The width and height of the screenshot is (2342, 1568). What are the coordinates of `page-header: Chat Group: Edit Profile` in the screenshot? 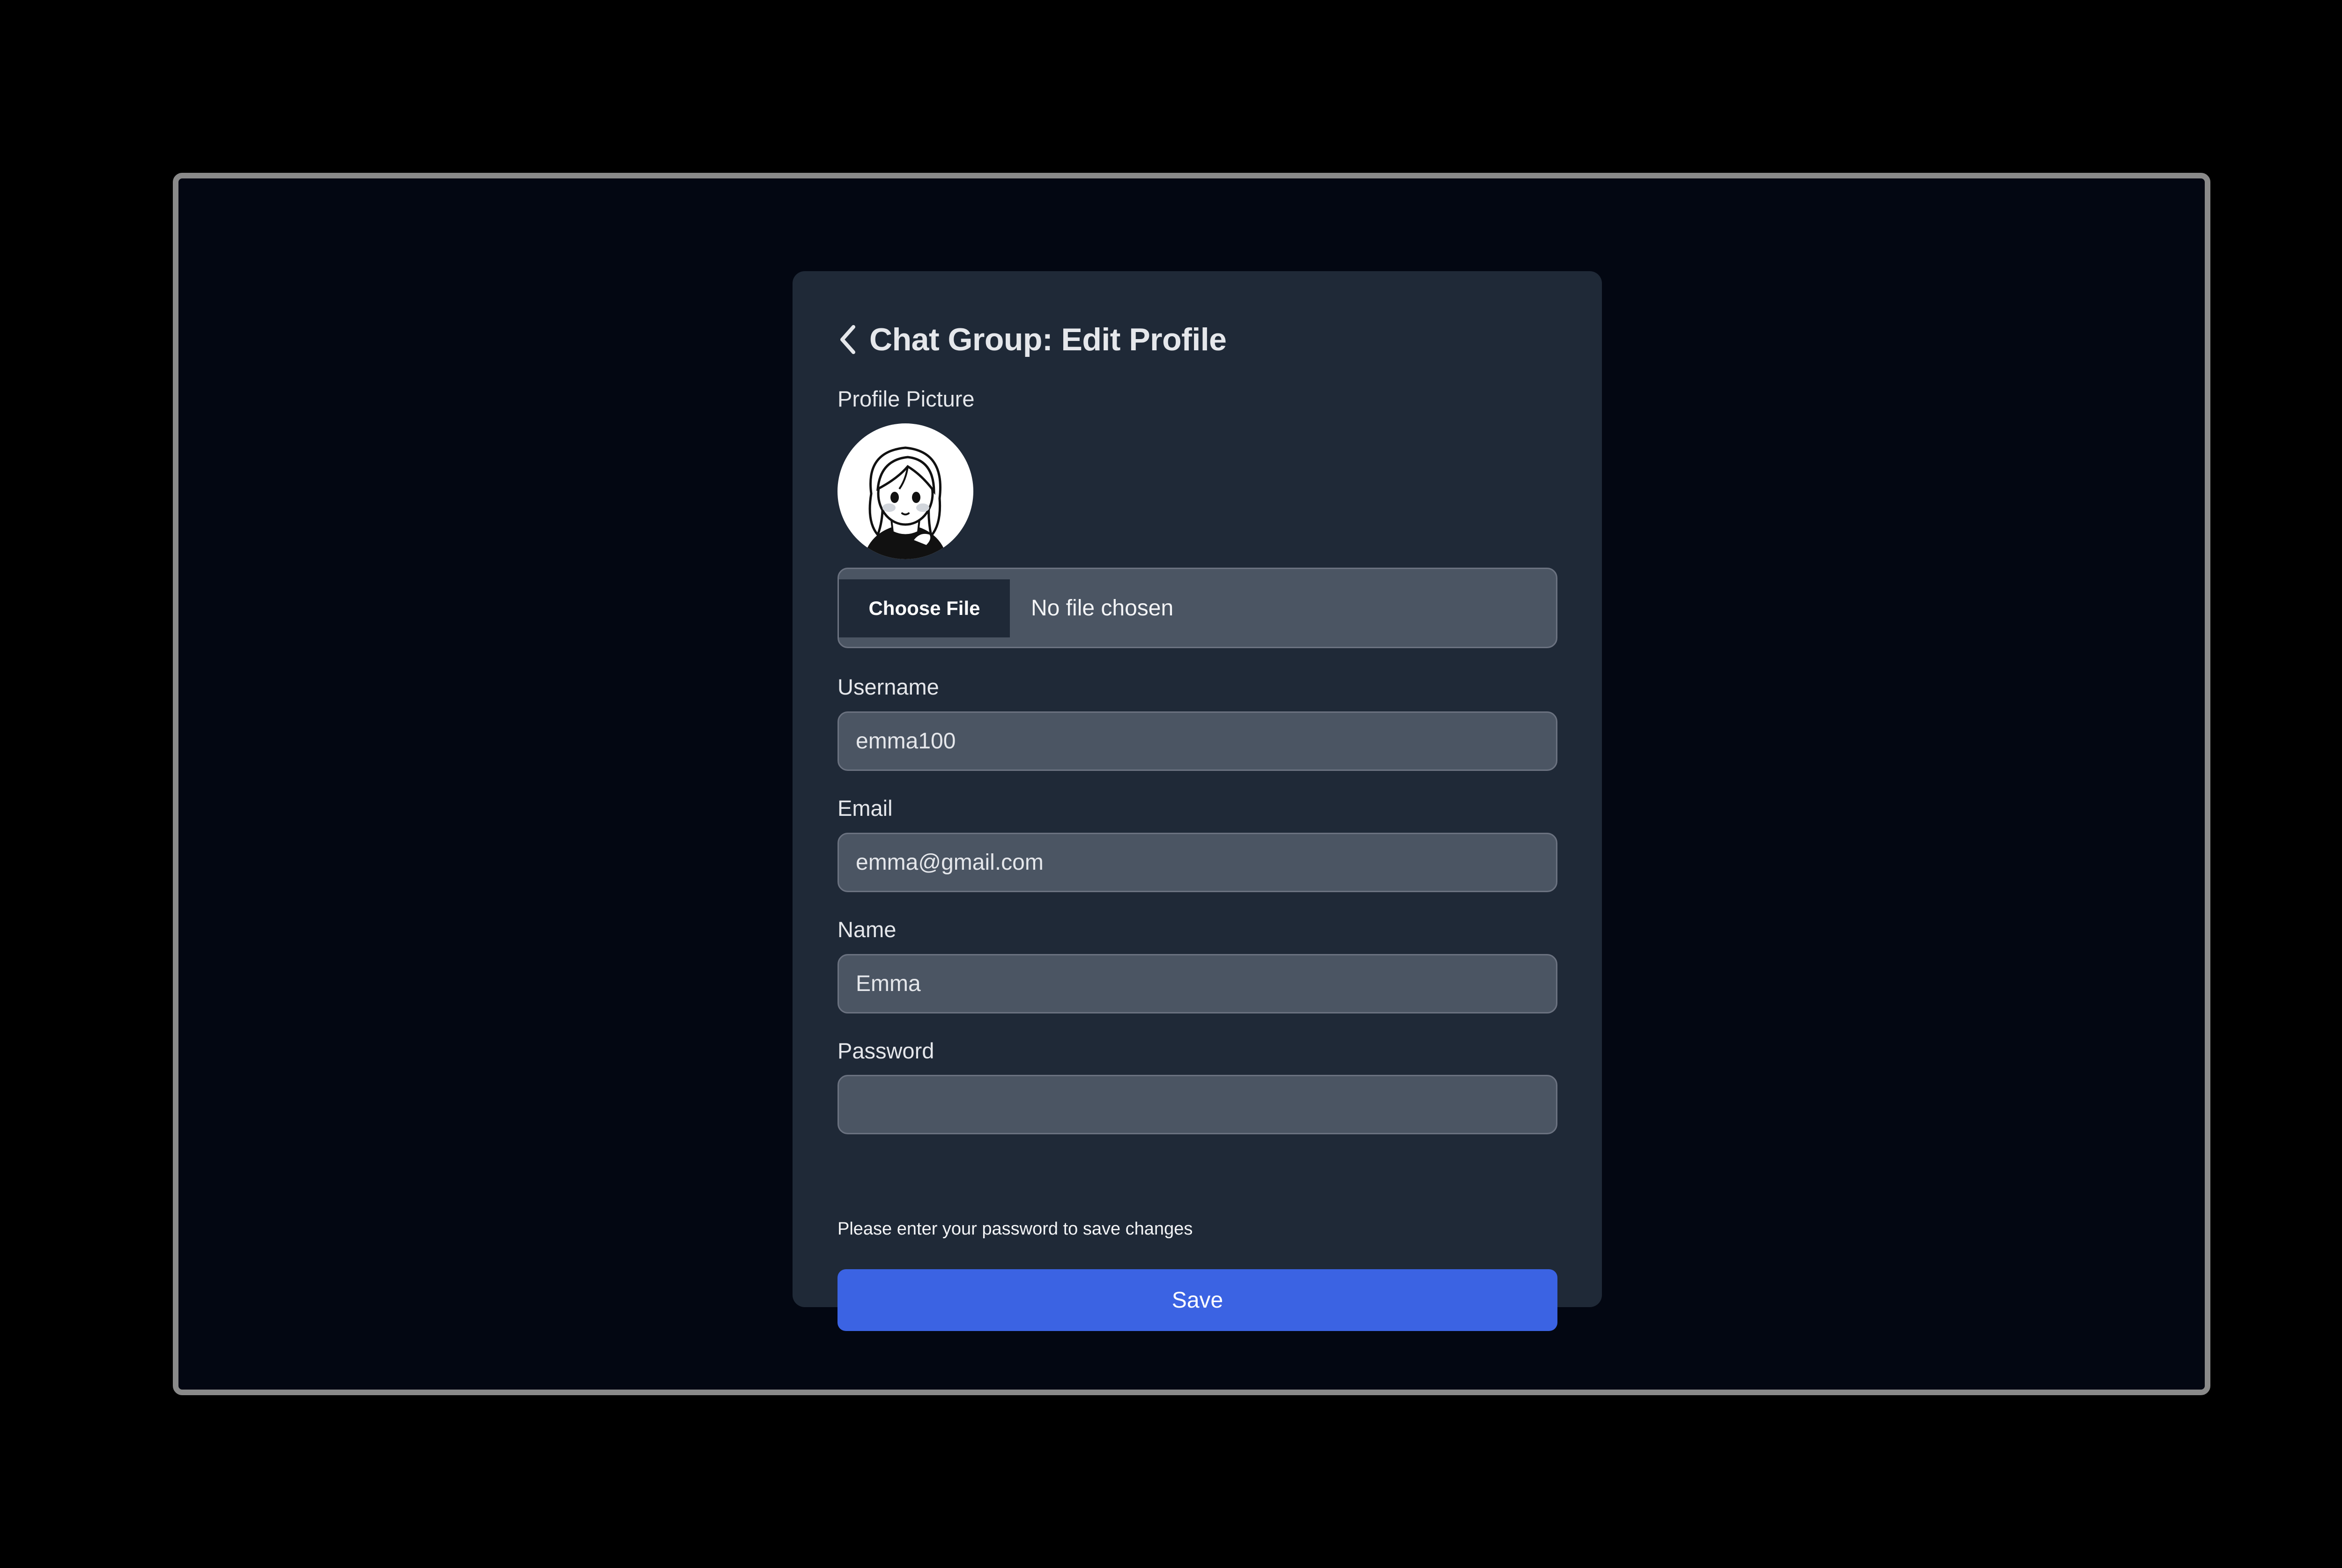 It's located at (1032, 339).